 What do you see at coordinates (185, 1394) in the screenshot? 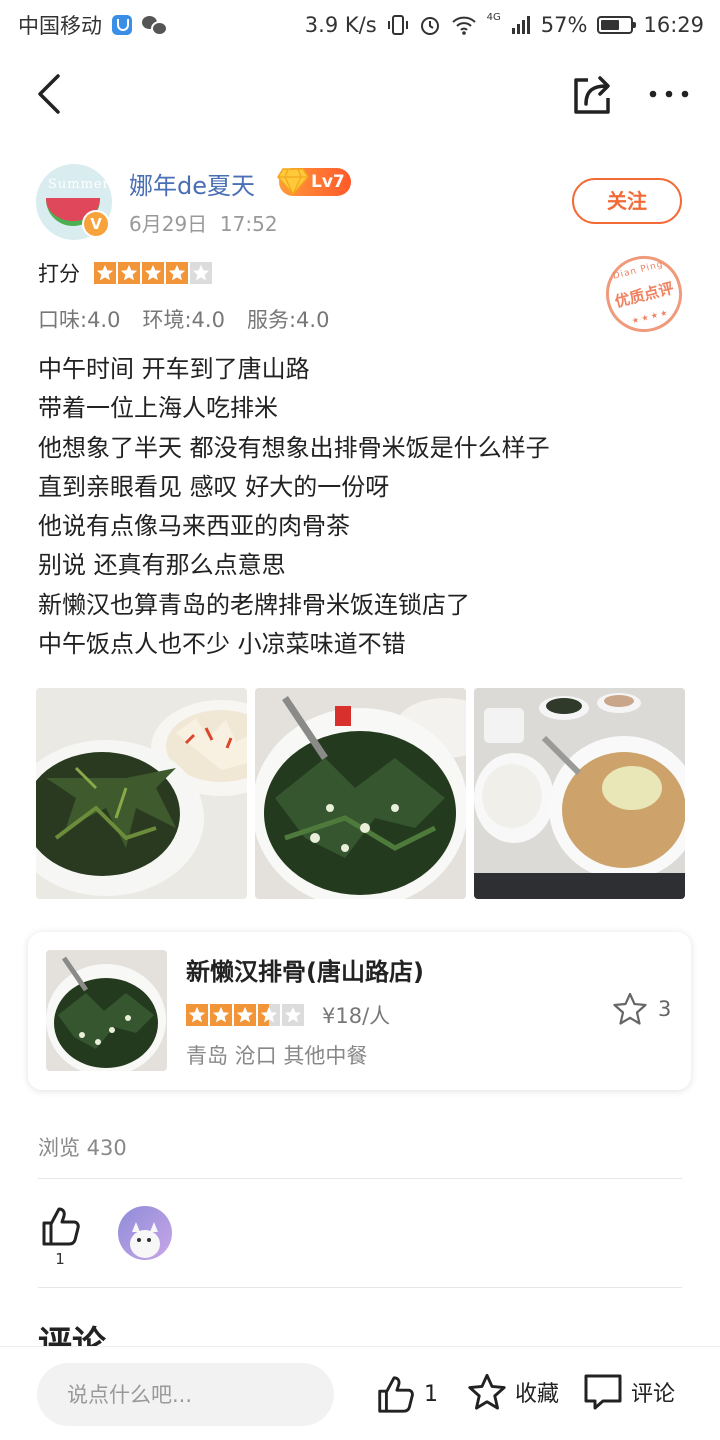
I see `comment-input` at bounding box center [185, 1394].